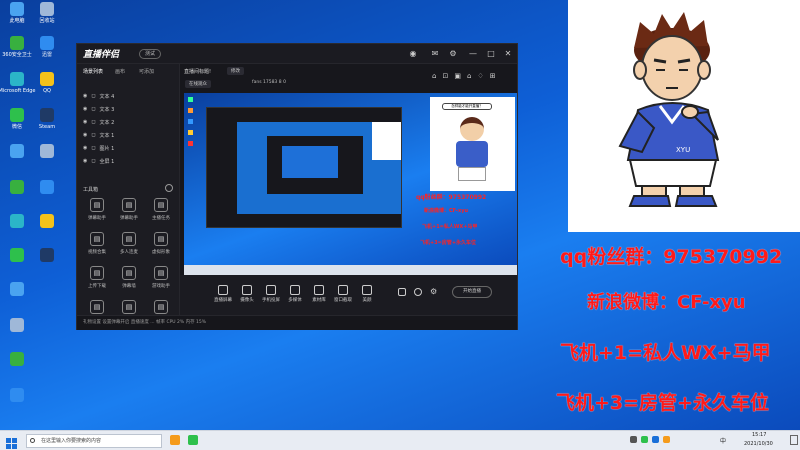  Describe the element at coordinates (400, 440) in the screenshot. I see `taskbar: 在这里输入你要搜索的内容 中 15:17 2021/10/30` at that location.